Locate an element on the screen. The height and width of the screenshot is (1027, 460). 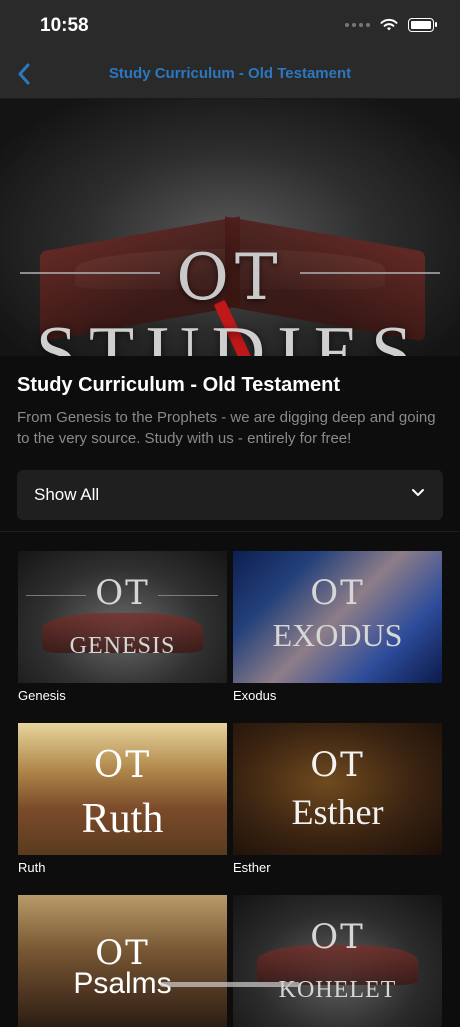
home-indicator is located at coordinates (230, 984).